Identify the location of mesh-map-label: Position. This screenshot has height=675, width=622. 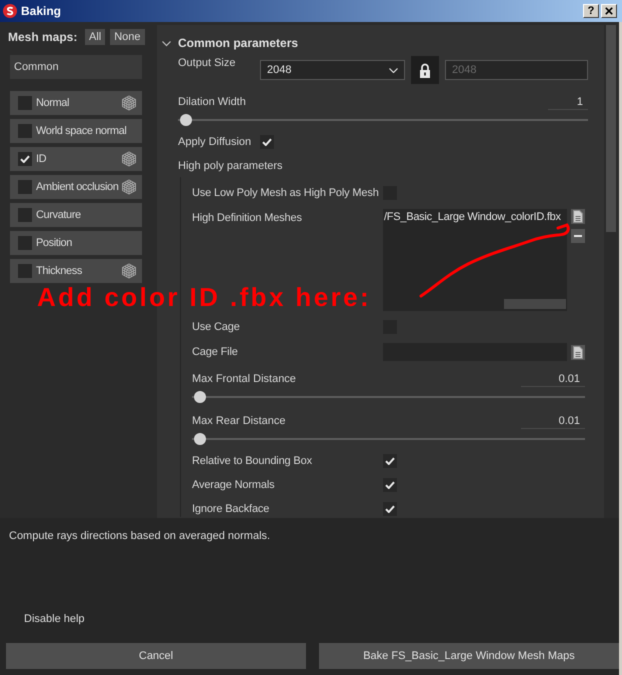
(54, 243).